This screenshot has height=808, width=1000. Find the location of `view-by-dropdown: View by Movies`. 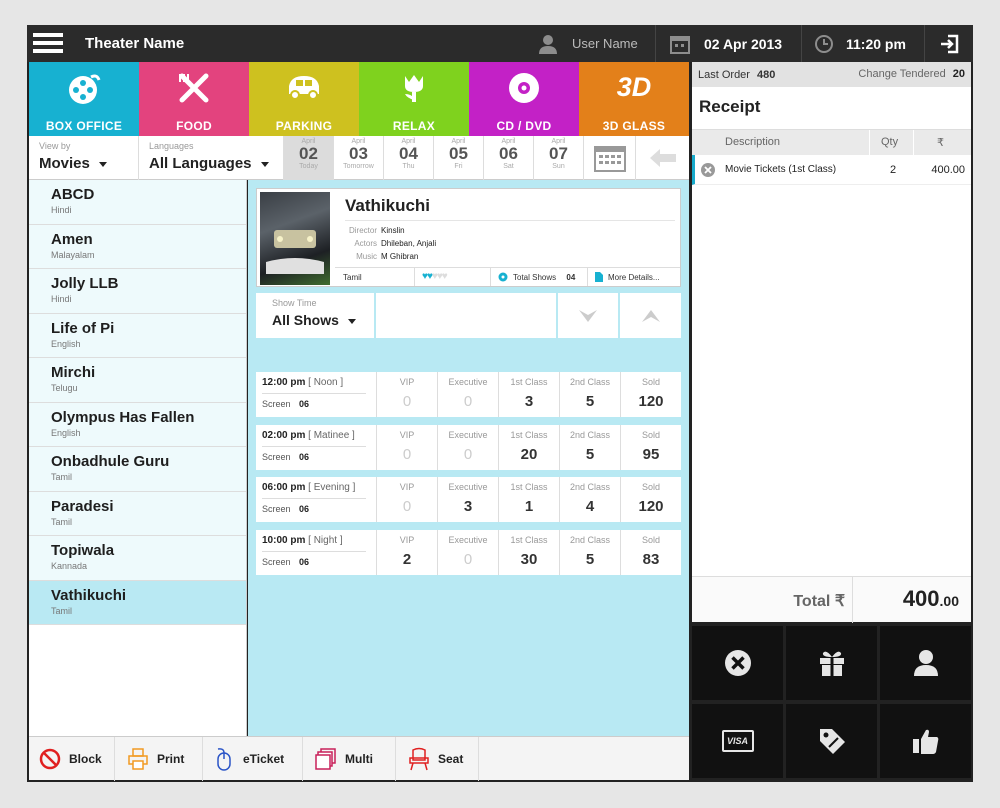

view-by-dropdown: View by Movies is located at coordinates (84, 158).